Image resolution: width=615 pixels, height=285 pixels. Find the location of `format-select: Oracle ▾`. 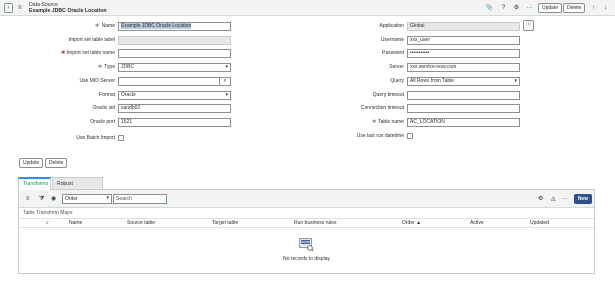

format-select: Oracle ▾ is located at coordinates (174, 95).